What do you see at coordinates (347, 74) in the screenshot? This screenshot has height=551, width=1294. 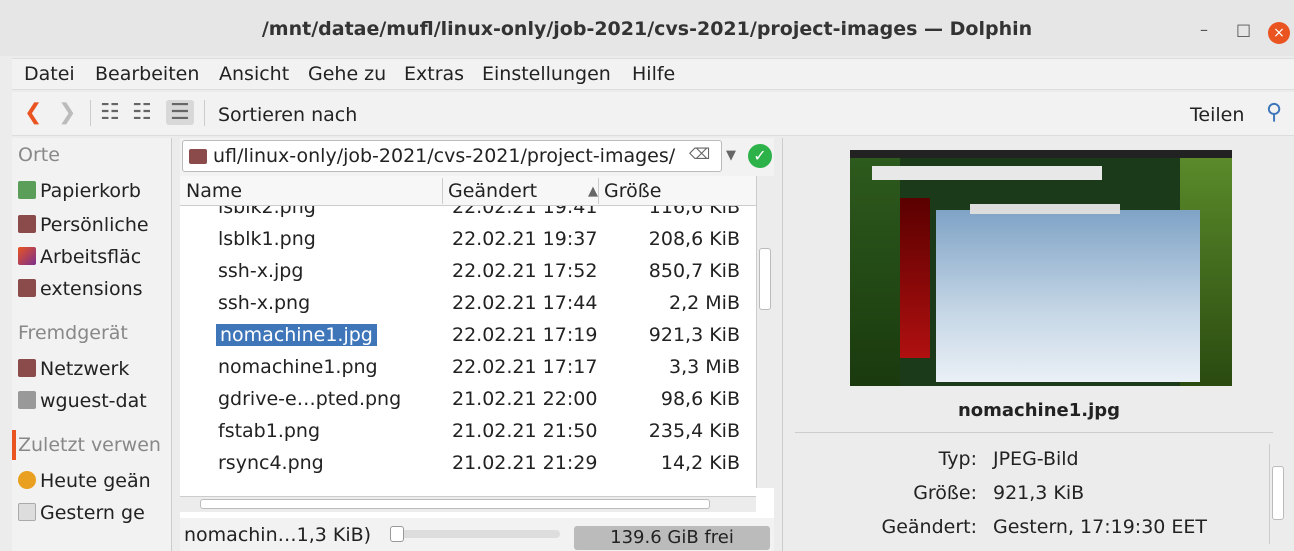 I see `menu-gehe-zu: Gehe zu` at bounding box center [347, 74].